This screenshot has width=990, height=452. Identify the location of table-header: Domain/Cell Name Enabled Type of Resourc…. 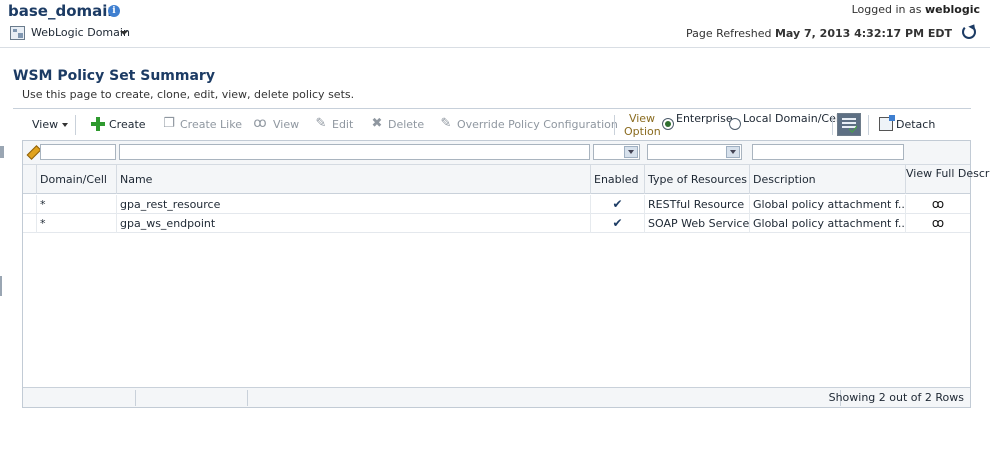
(506, 179).